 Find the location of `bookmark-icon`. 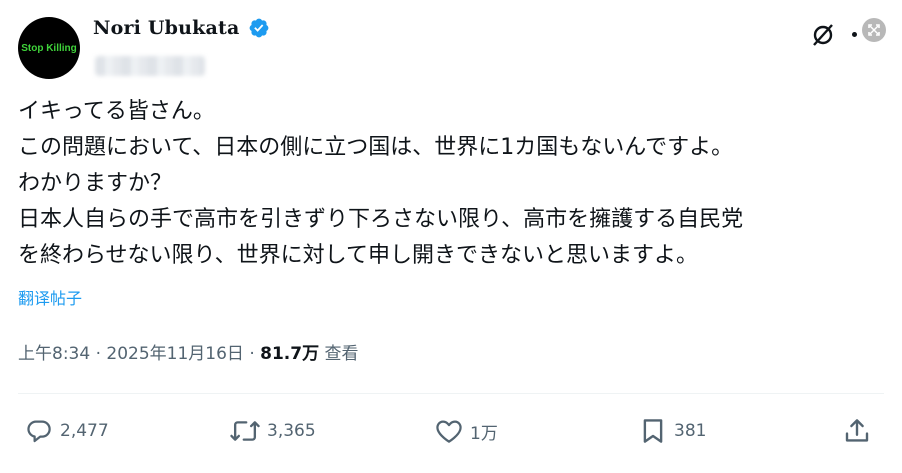

bookmark-icon is located at coordinates (653, 431).